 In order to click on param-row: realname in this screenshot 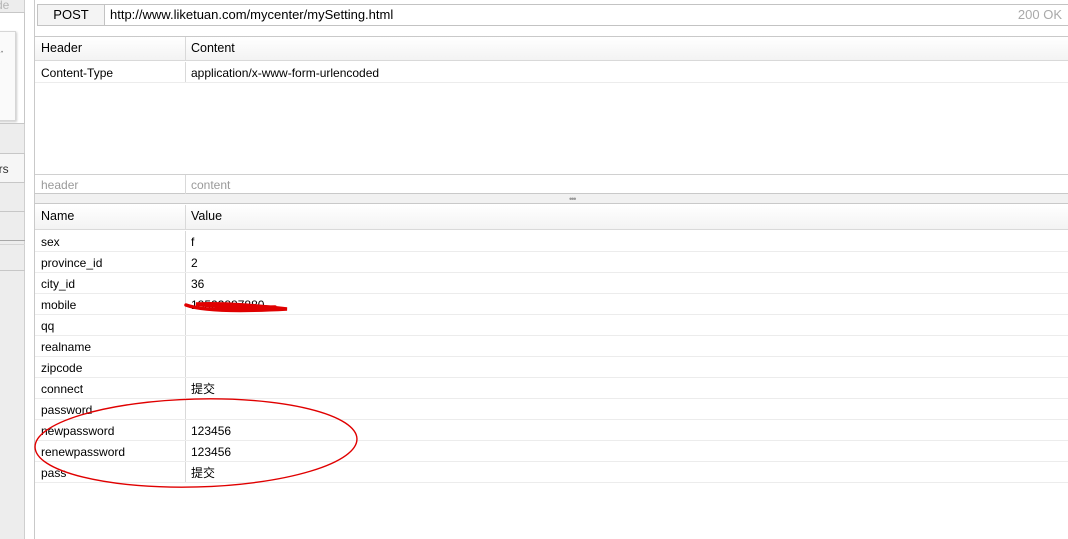, I will do `click(551, 346)`.